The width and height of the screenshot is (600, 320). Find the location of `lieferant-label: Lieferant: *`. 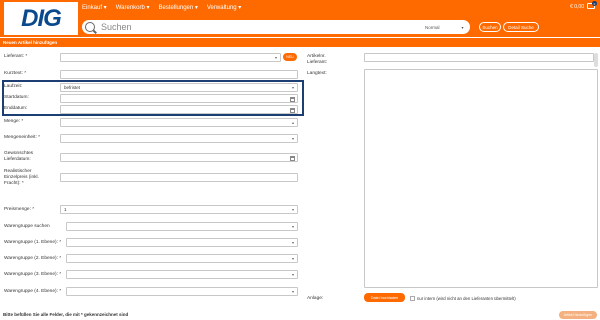

lieferant-label: Lieferant: * is located at coordinates (16, 56).